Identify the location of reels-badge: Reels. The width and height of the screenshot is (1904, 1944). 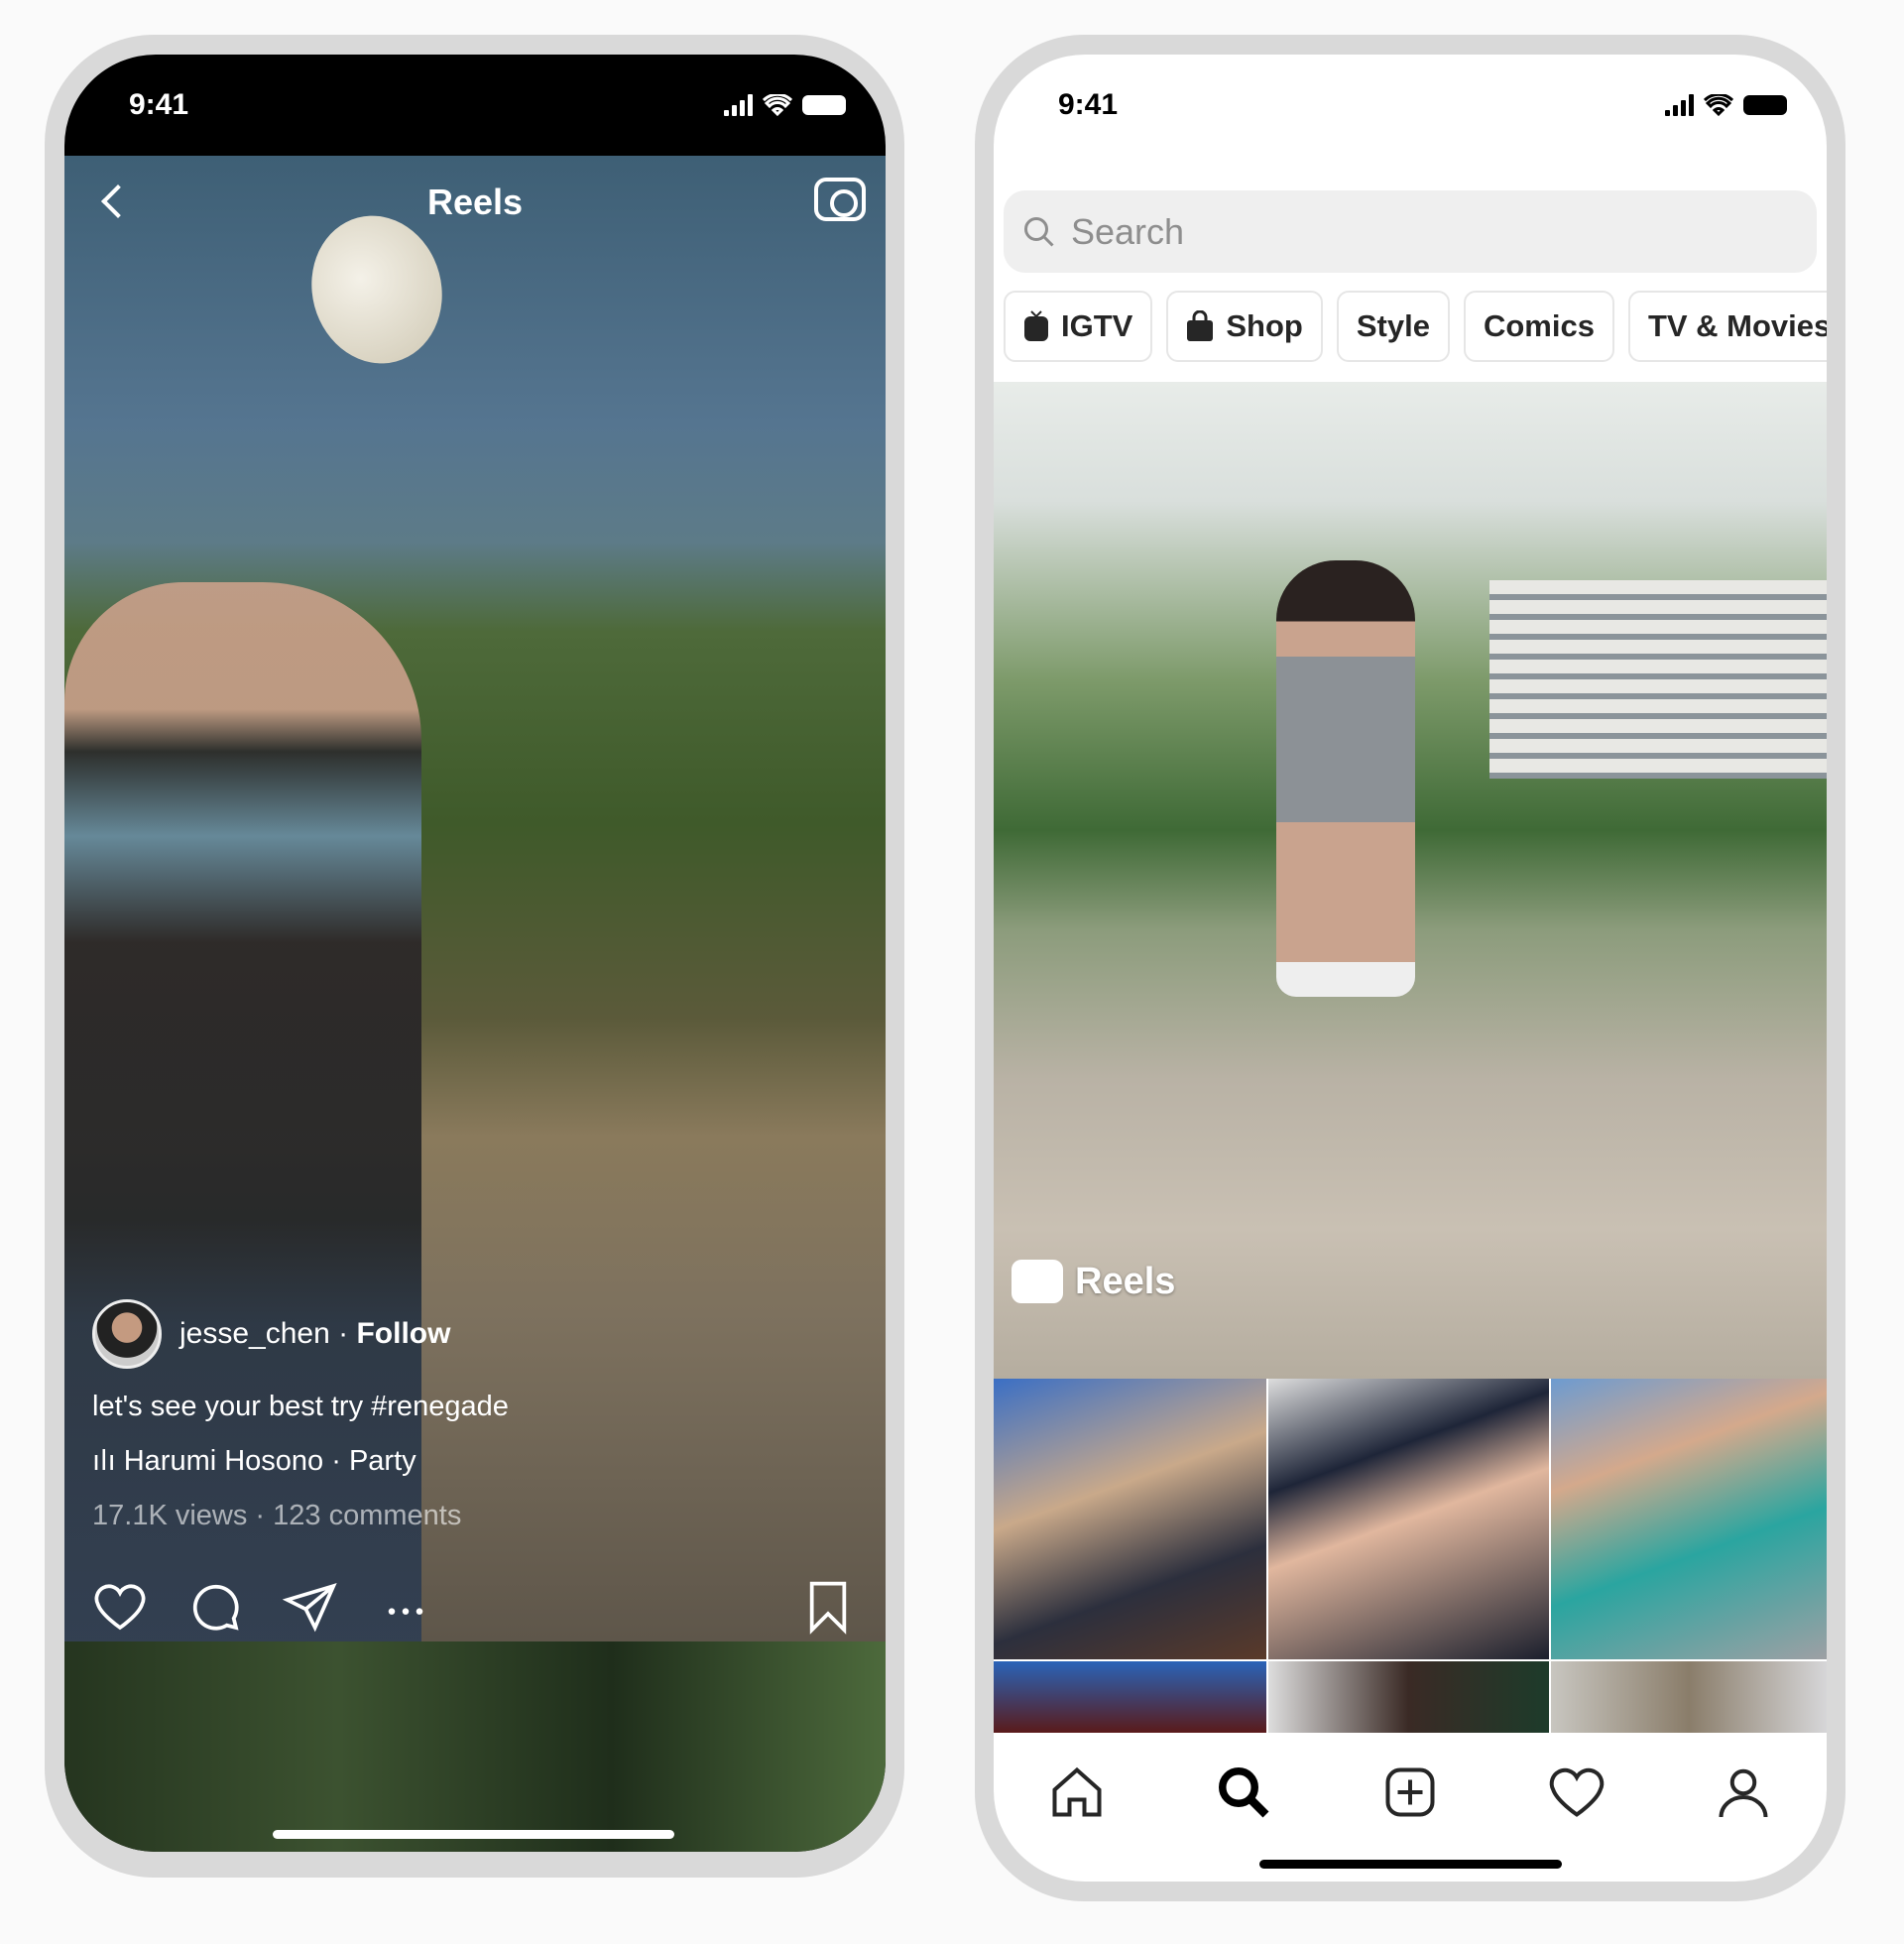
(1093, 1281).